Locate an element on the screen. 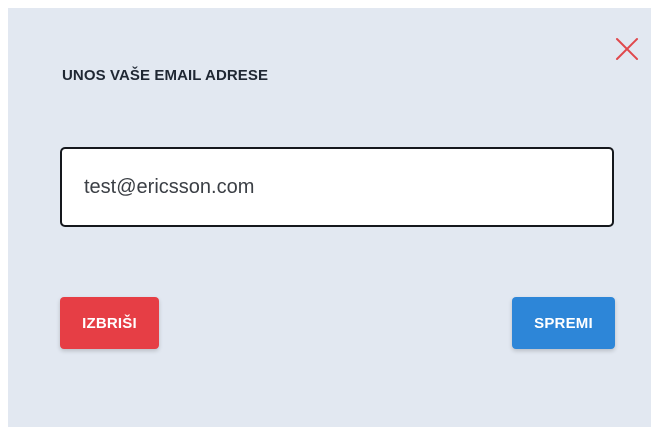  save-button: SPREMI is located at coordinates (563, 323).